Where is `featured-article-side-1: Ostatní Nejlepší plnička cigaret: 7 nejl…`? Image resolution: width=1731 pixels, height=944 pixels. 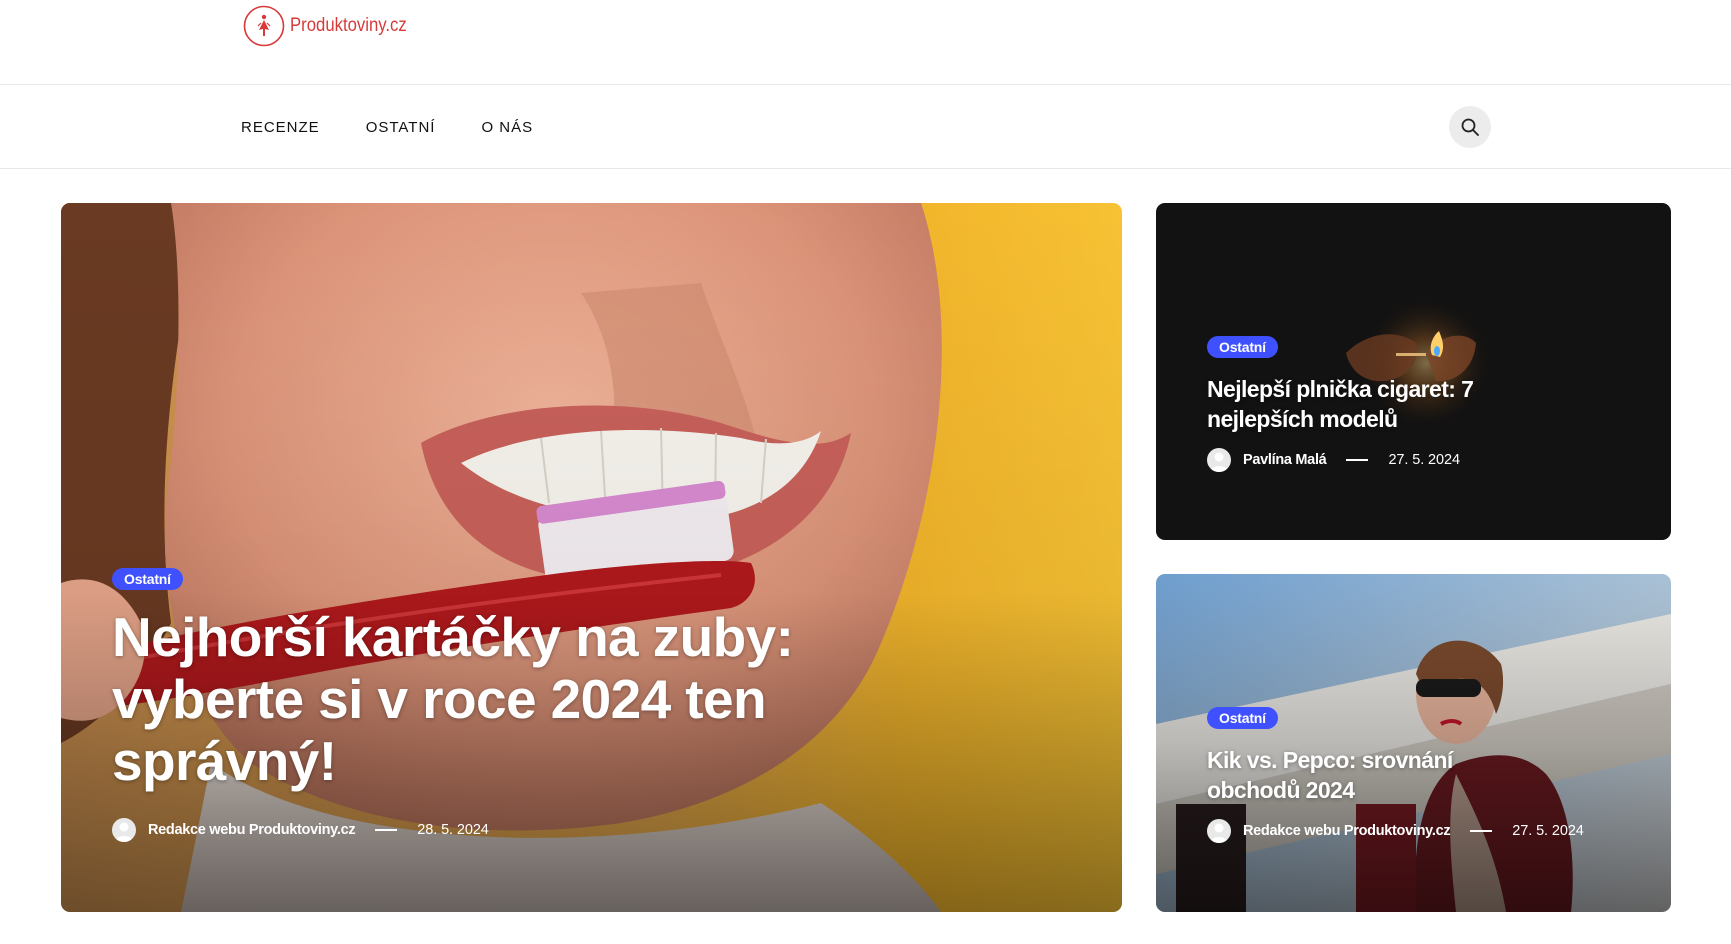
featured-article-side-1: Ostatní Nejlepší plnička cigaret: 7 nejl… is located at coordinates (1413, 371).